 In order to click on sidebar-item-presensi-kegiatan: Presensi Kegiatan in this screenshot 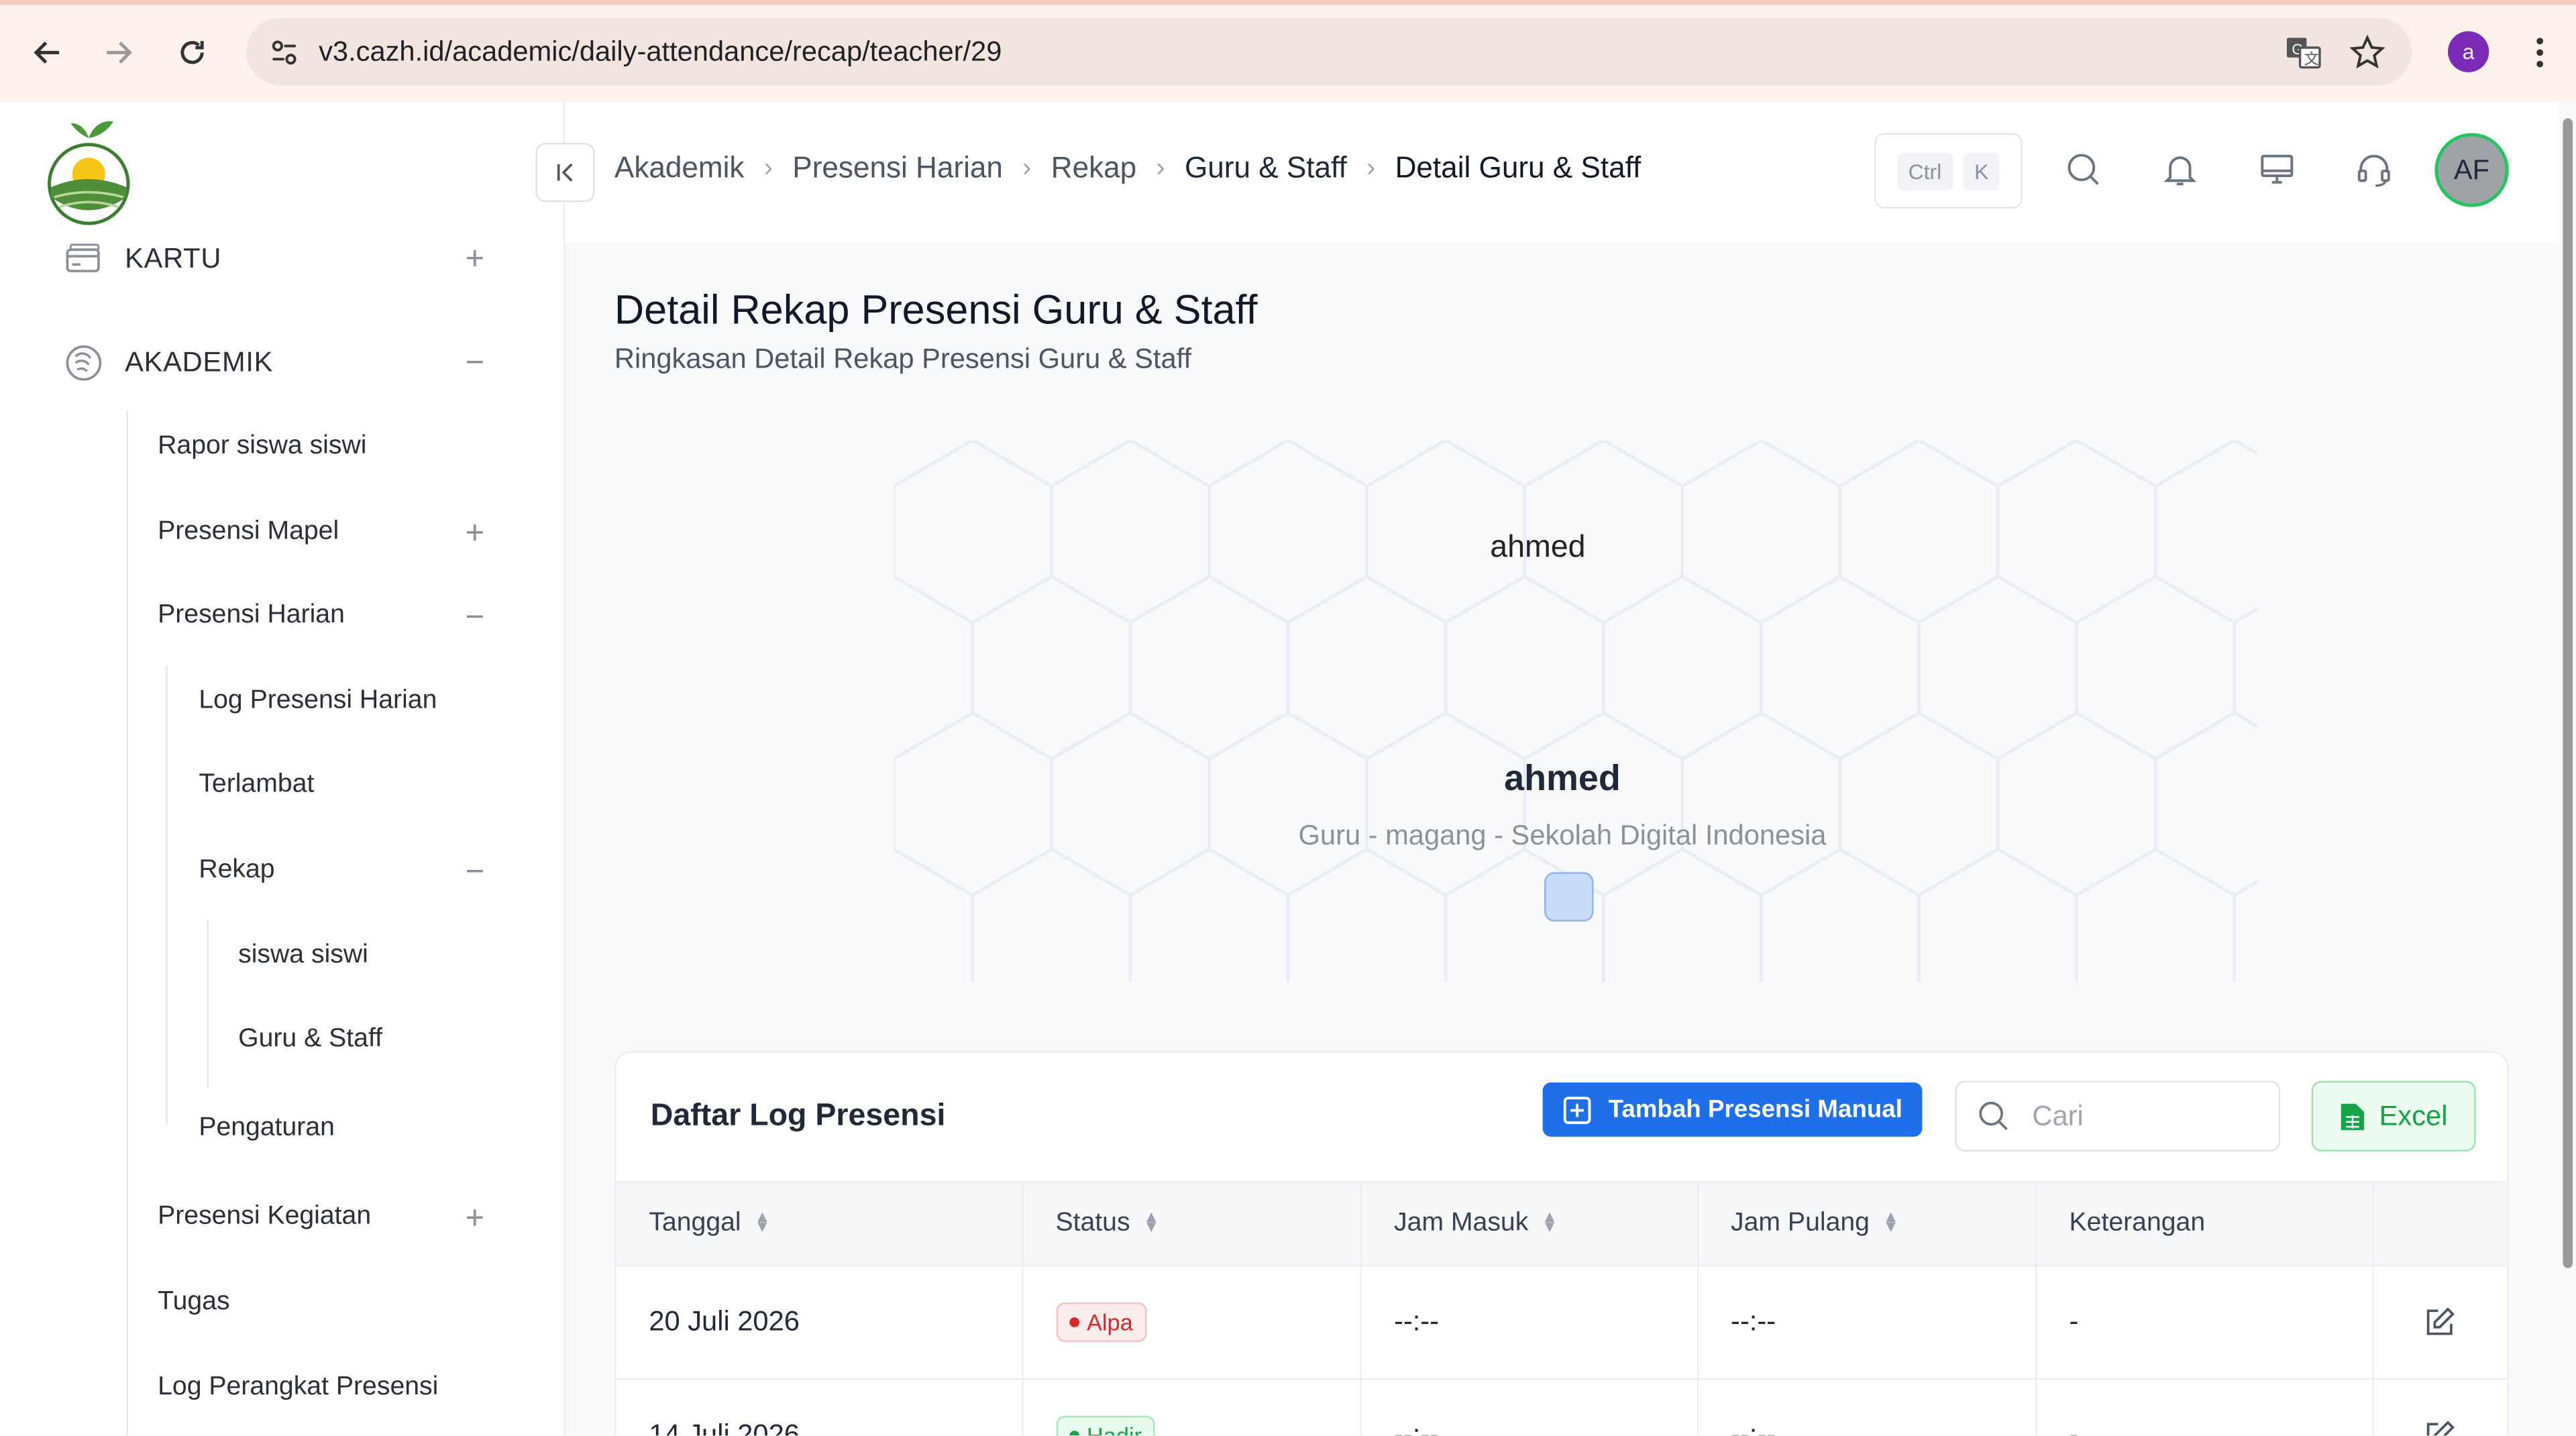, I will do `click(264, 1217)`.